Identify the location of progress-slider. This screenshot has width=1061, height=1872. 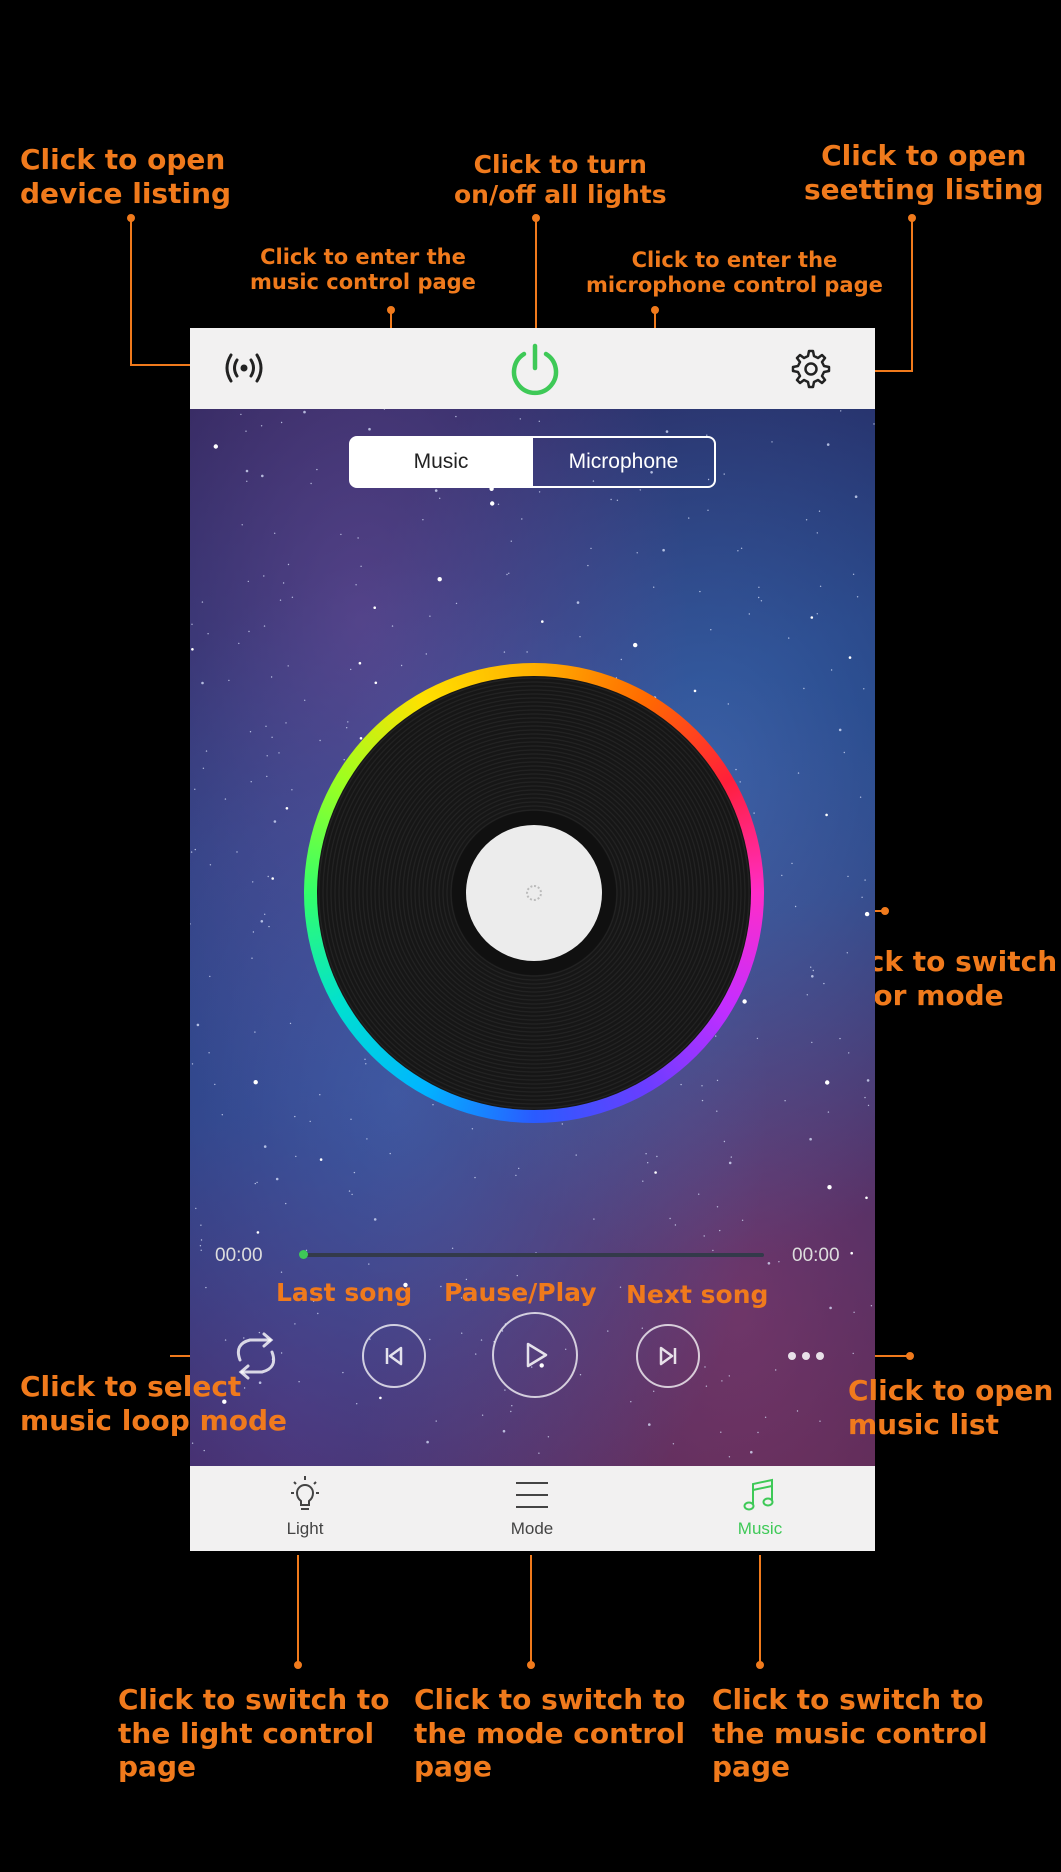
(531, 1254).